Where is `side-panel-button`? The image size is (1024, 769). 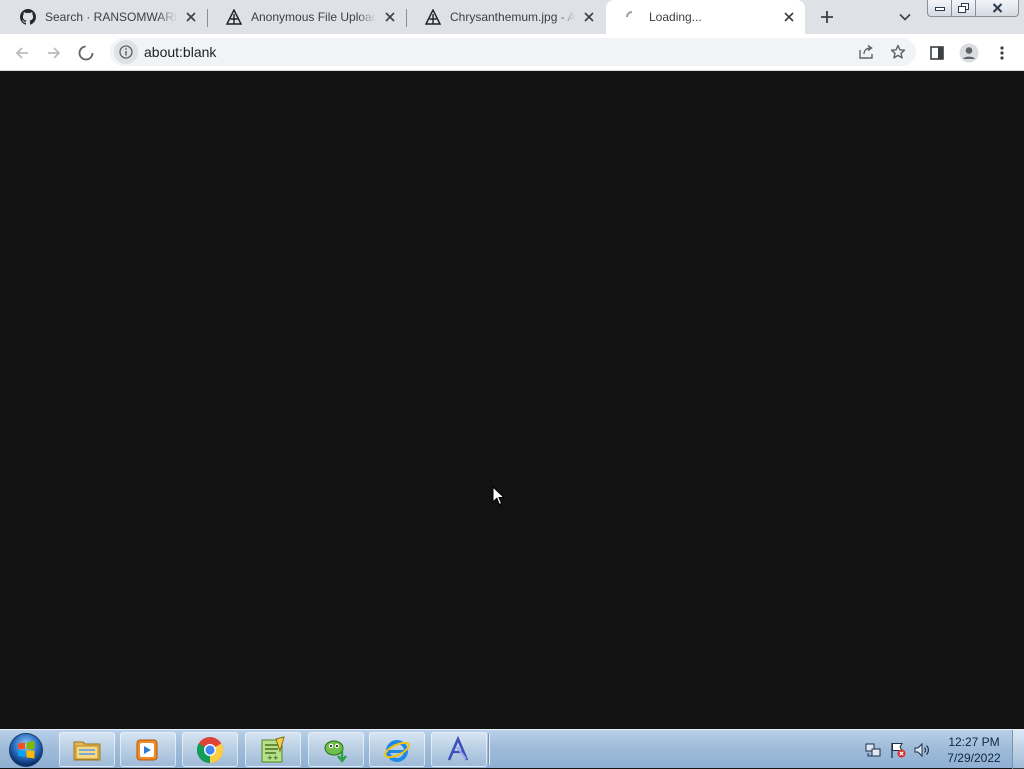
side-panel-button is located at coordinates (937, 53).